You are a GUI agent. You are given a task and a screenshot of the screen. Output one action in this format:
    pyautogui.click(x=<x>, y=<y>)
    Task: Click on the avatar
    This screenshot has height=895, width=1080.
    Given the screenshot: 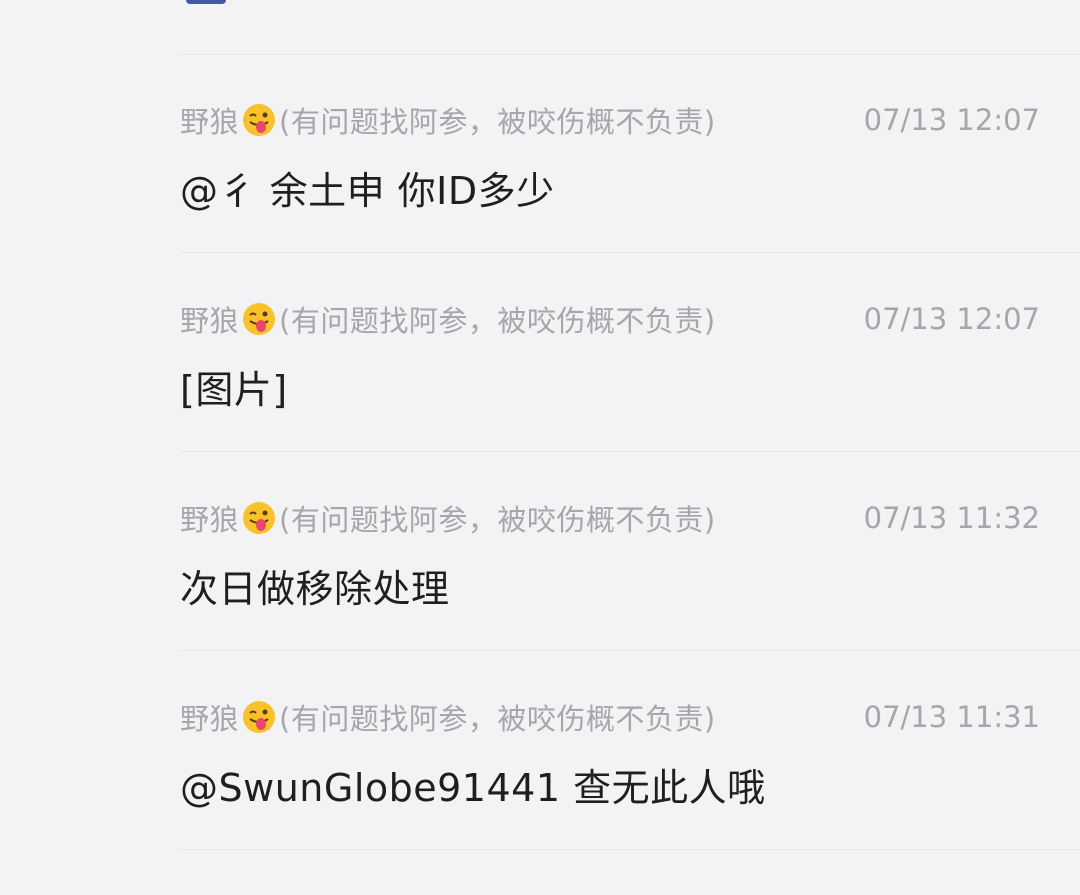 What is the action you would take?
    pyautogui.click(x=206, y=2)
    